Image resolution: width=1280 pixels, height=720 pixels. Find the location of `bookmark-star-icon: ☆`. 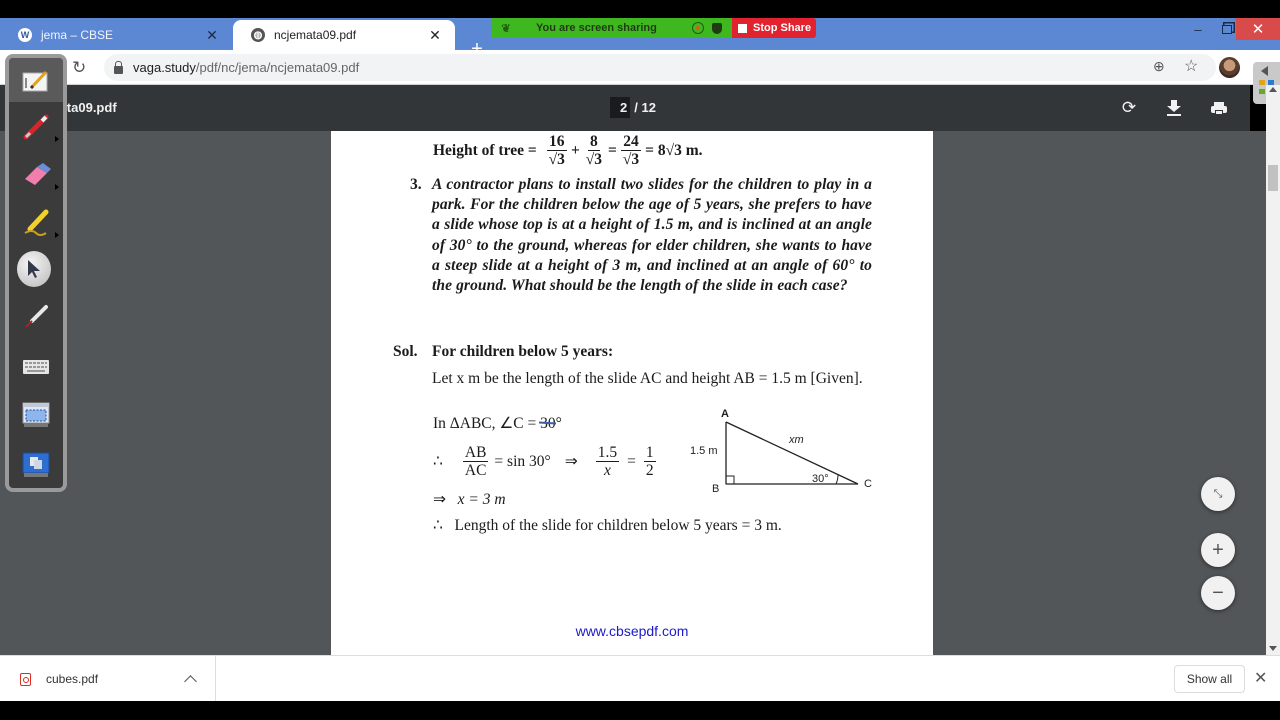

bookmark-star-icon: ☆ is located at coordinates (1191, 66).